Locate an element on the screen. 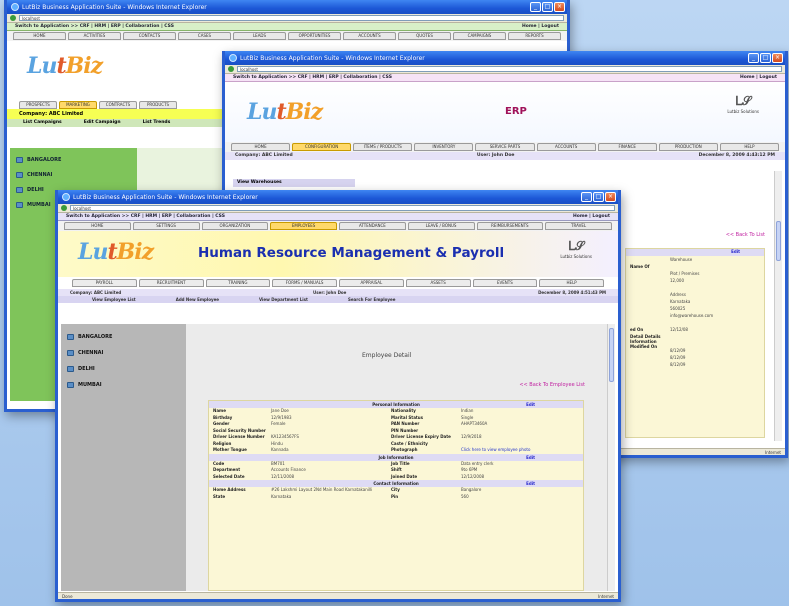  crm-tab: OPPORTUNITIES is located at coordinates (314, 36).